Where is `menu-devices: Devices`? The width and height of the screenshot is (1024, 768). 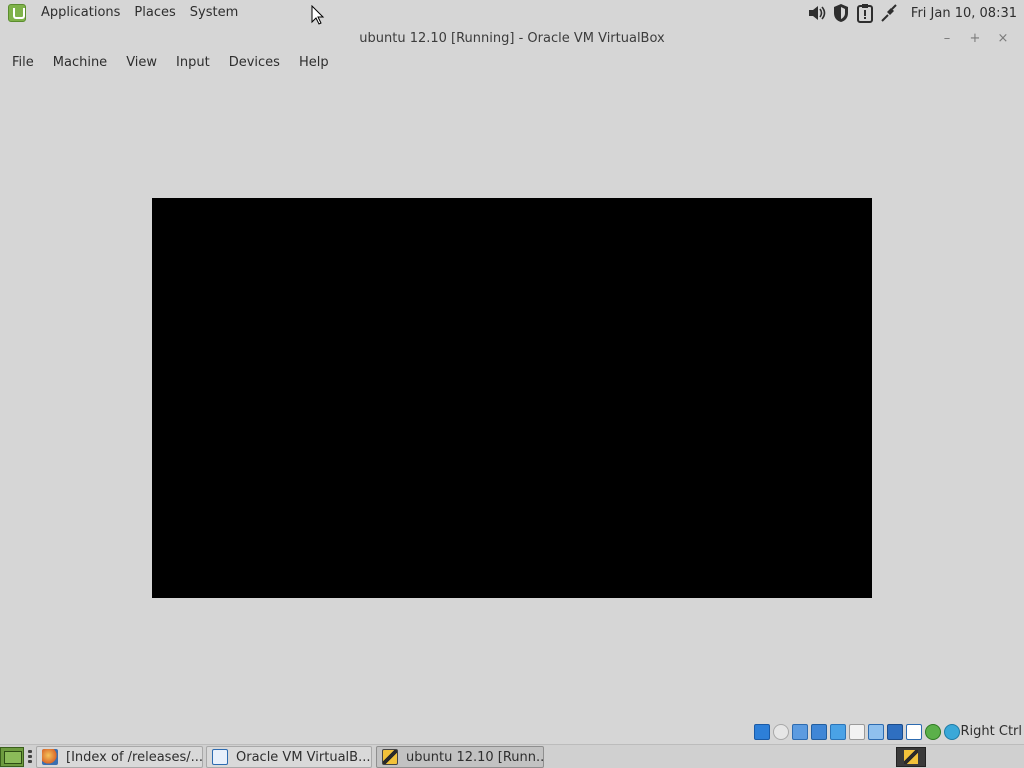
menu-devices: Devices is located at coordinates (254, 63).